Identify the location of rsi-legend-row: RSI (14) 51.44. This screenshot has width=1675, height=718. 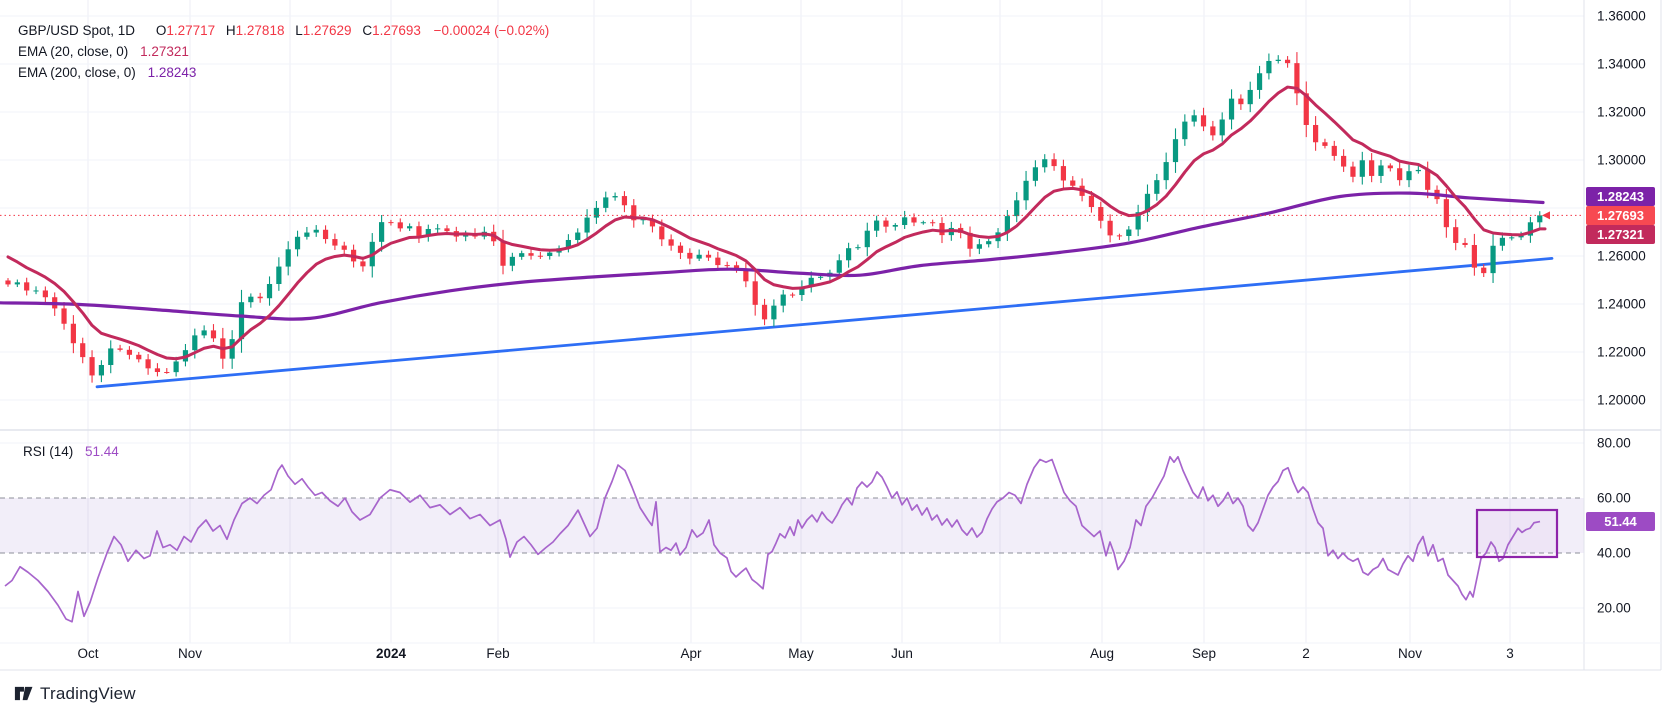
(71, 452).